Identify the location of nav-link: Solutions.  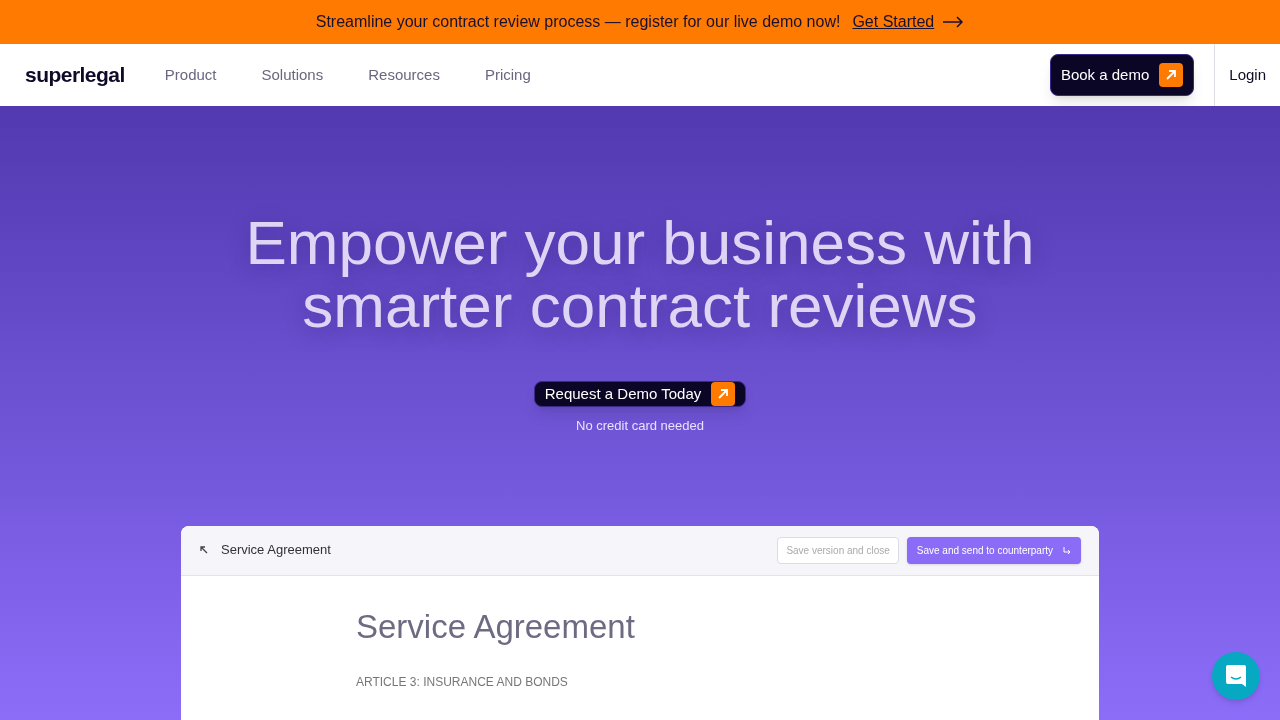
(292, 75).